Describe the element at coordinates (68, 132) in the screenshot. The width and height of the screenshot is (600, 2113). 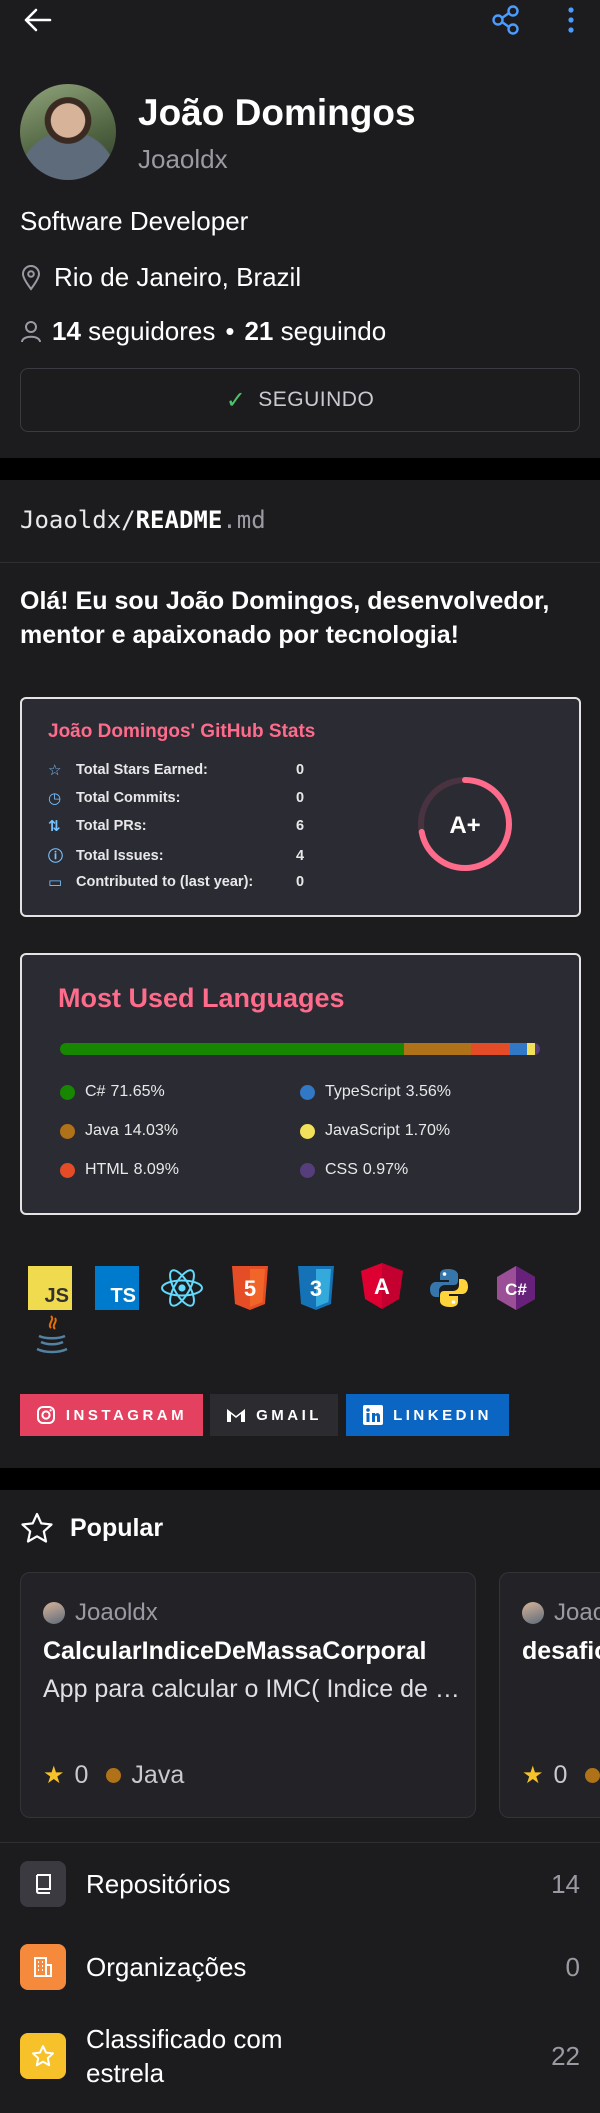
I see `avatar` at that location.